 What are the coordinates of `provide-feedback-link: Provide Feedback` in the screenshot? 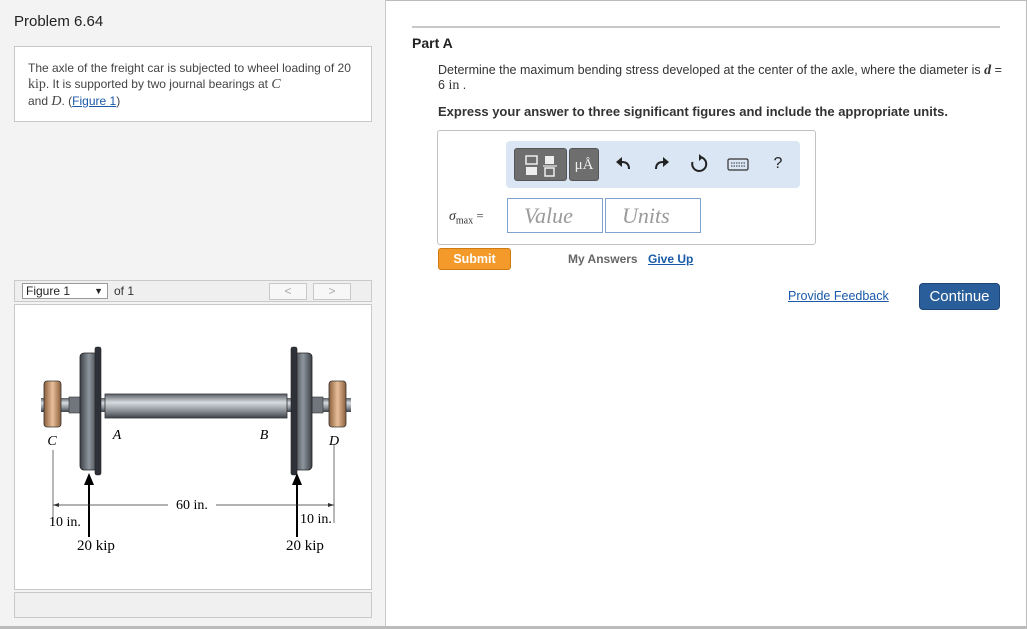 It's located at (838, 296).